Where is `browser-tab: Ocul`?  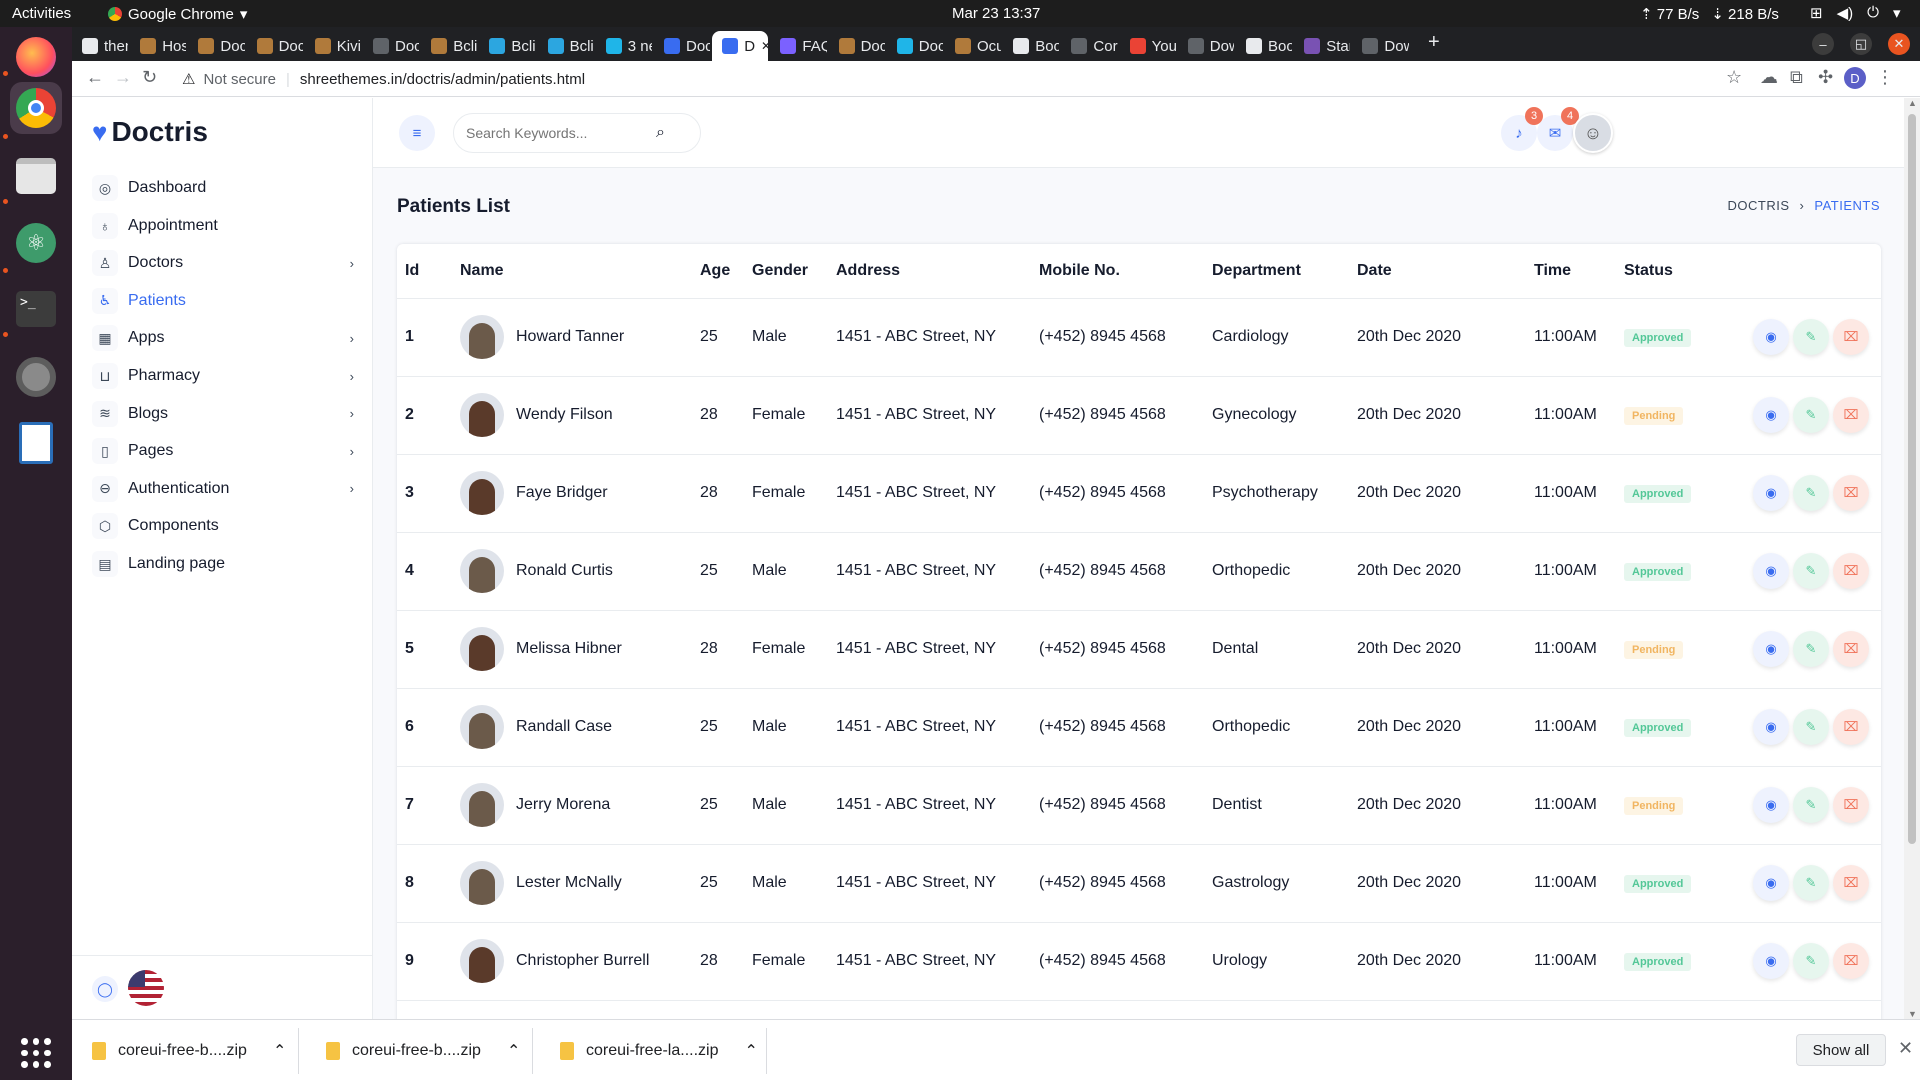
browser-tab: Ocul is located at coordinates (973, 46).